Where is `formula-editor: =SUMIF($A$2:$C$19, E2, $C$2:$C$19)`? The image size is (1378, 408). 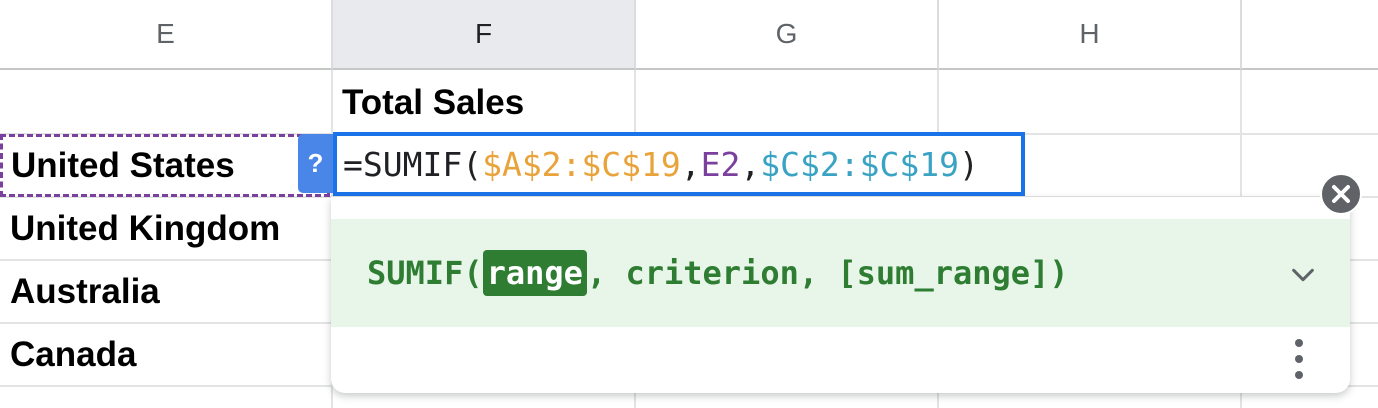
formula-editor: =SUMIF($A$2:$C$19, E2, $C$2:$C$19) is located at coordinates (679, 164).